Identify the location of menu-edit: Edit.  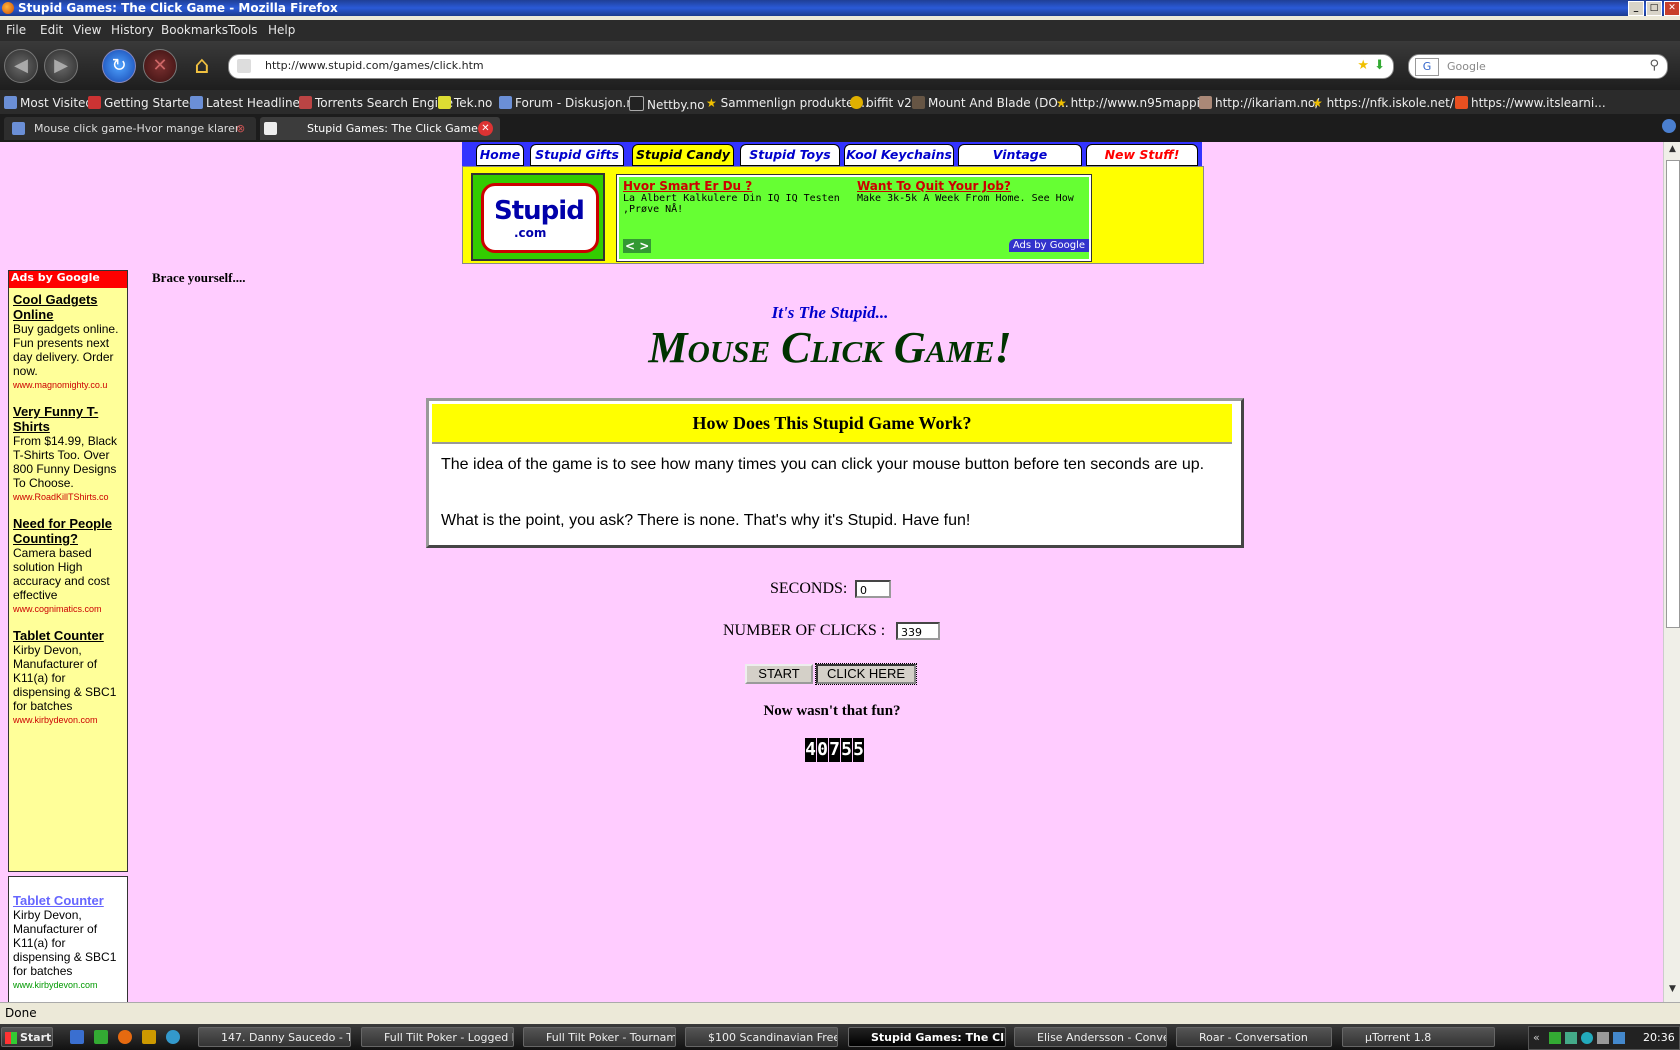
(51, 30).